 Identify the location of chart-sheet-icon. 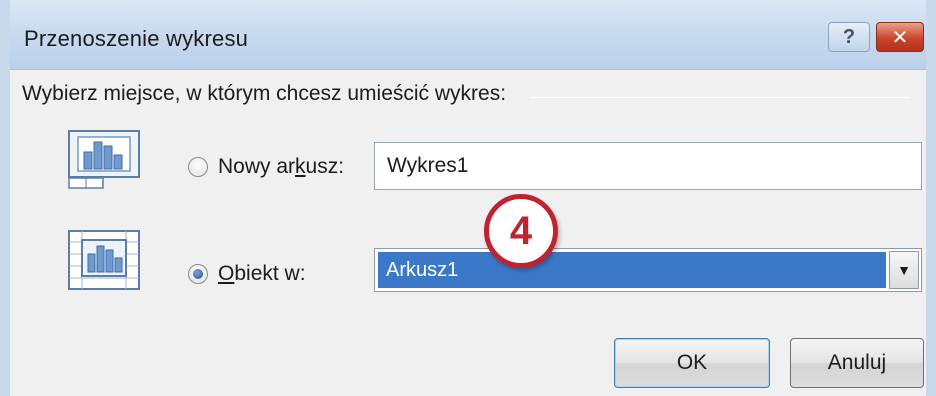
(104, 159).